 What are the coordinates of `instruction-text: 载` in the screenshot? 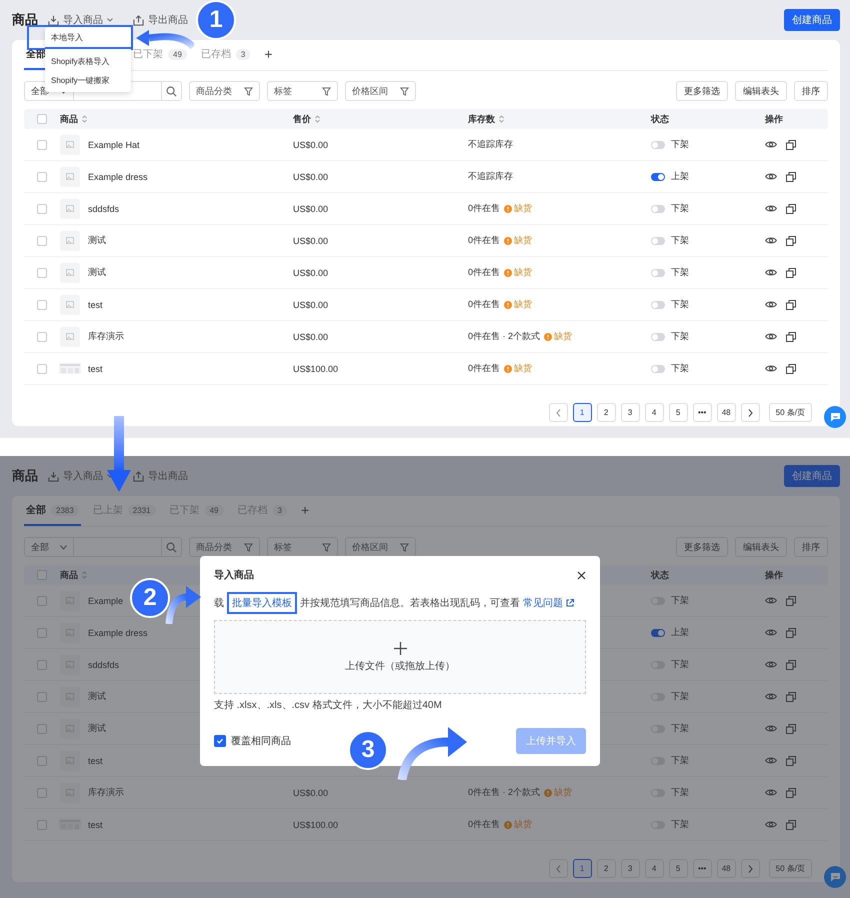 It's located at (219, 603).